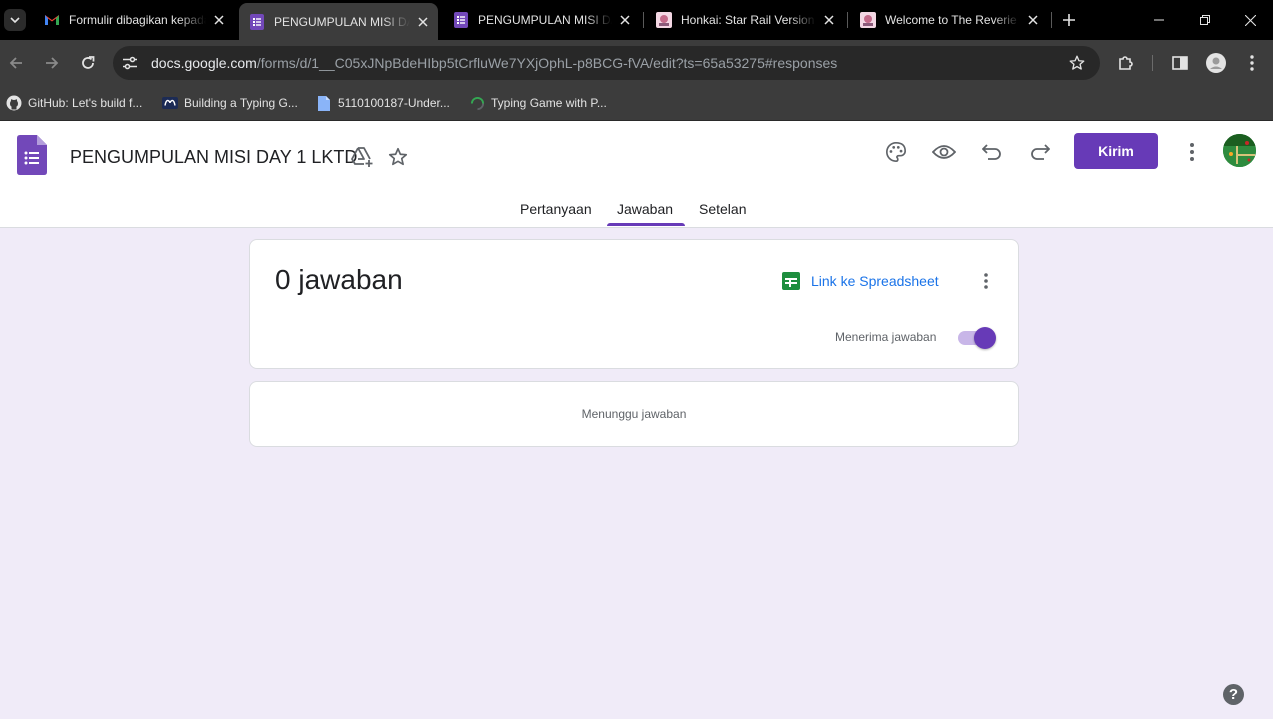 The width and height of the screenshot is (1273, 719). I want to click on tab-responses: Jawaban, so click(645, 209).